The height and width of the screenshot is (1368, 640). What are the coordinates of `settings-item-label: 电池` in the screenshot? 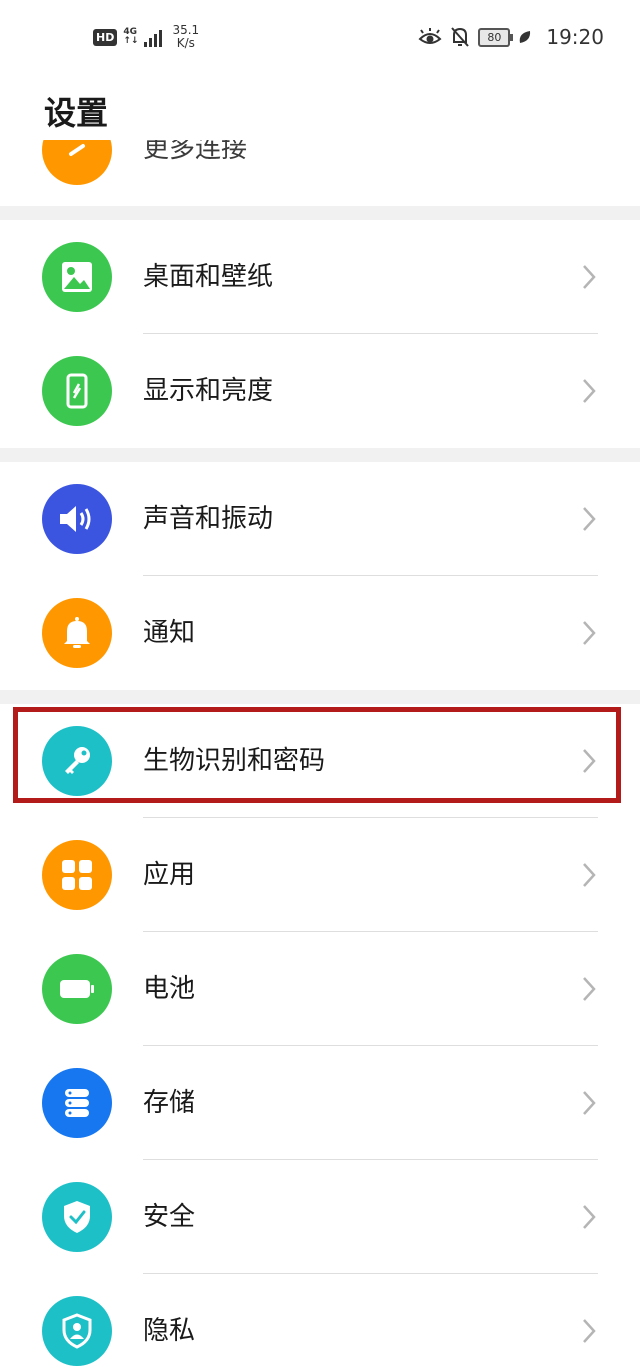 It's located at (169, 989).